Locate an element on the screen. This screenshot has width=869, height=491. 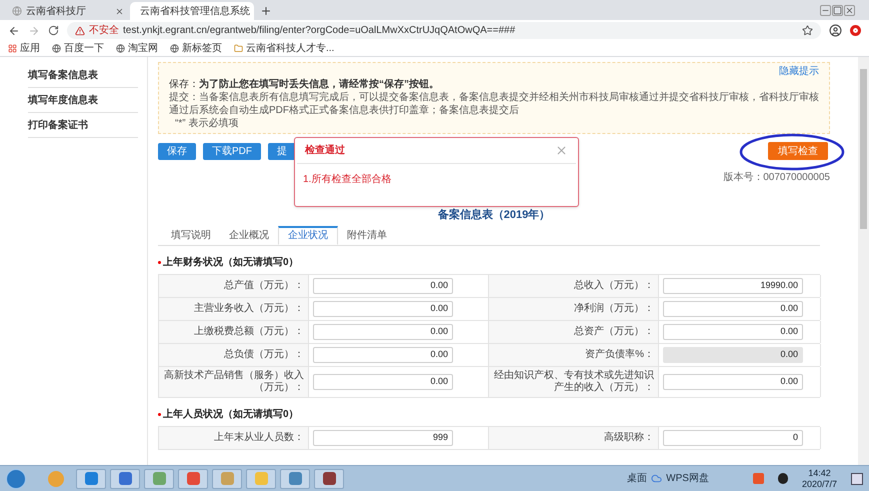
browser-tab: 云南省科技管理信息系统 is located at coordinates (192, 11).